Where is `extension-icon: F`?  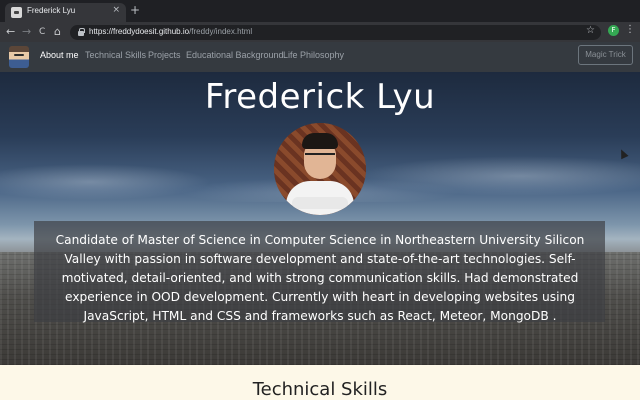
extension-icon: F is located at coordinates (613, 30).